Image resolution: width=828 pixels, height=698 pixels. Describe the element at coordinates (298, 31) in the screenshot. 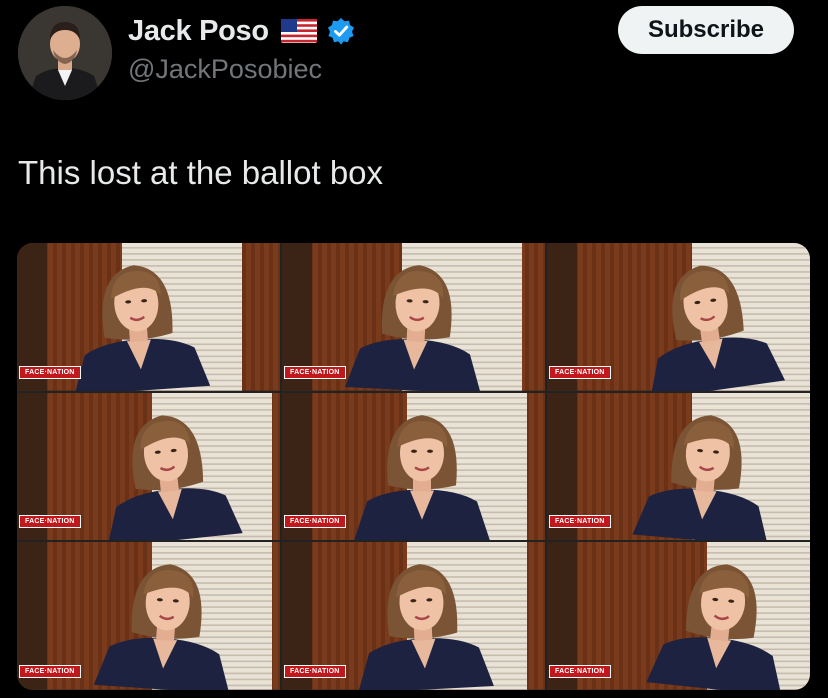

I see `us-flag-icon` at that location.